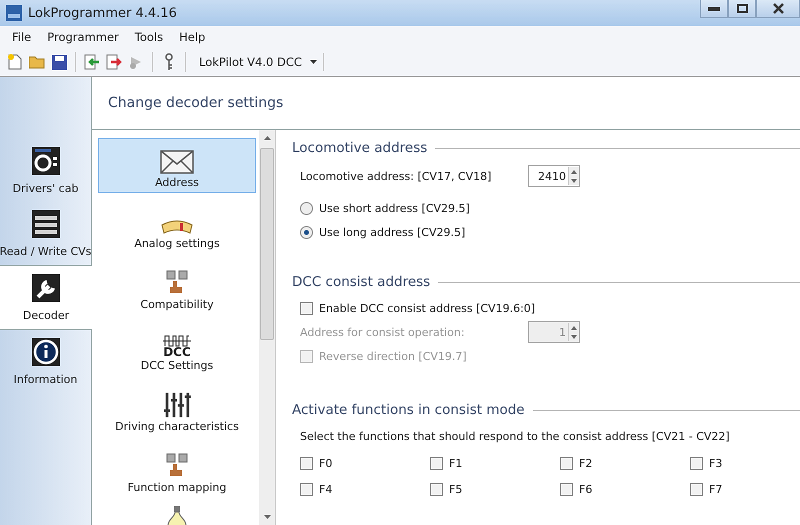  I want to click on nav-tab: Read / Write CVs, so click(45, 233).